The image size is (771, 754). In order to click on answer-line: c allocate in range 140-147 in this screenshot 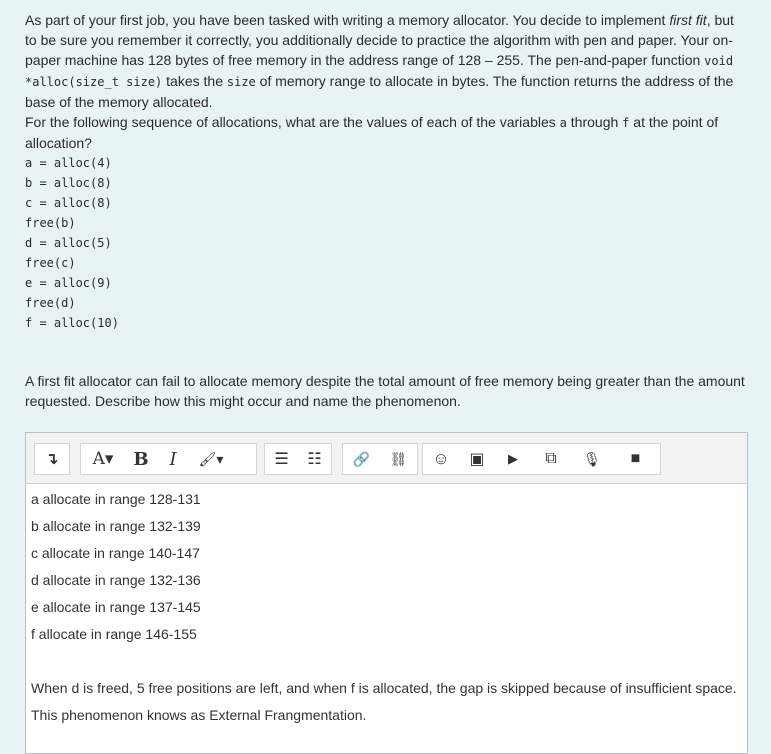, I will do `click(115, 553)`.